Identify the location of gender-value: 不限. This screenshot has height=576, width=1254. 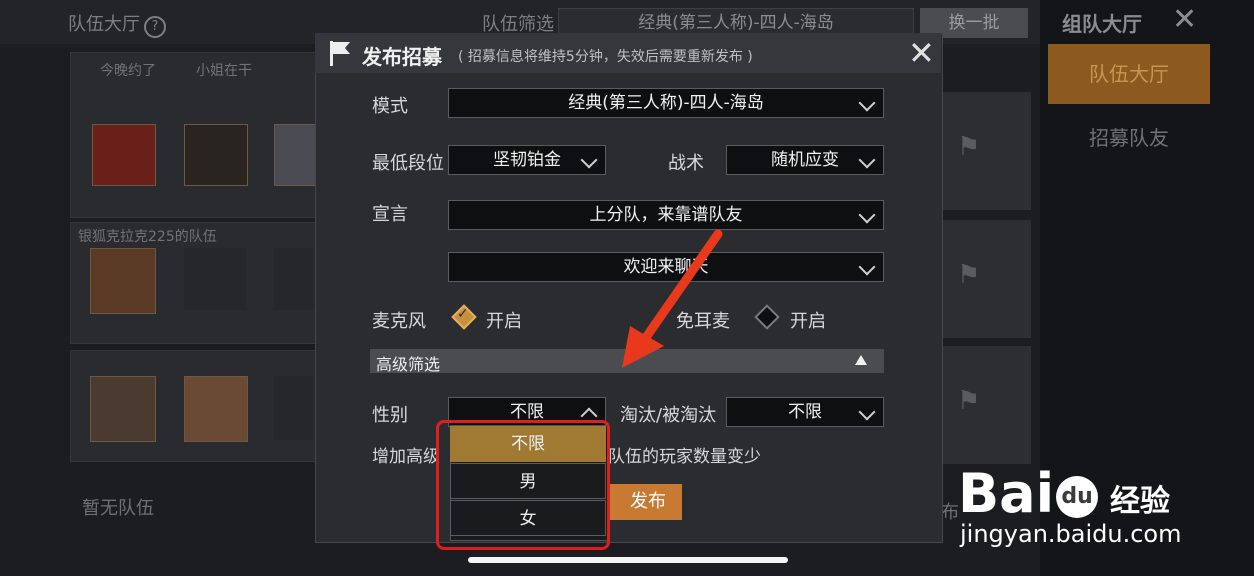
(527, 412).